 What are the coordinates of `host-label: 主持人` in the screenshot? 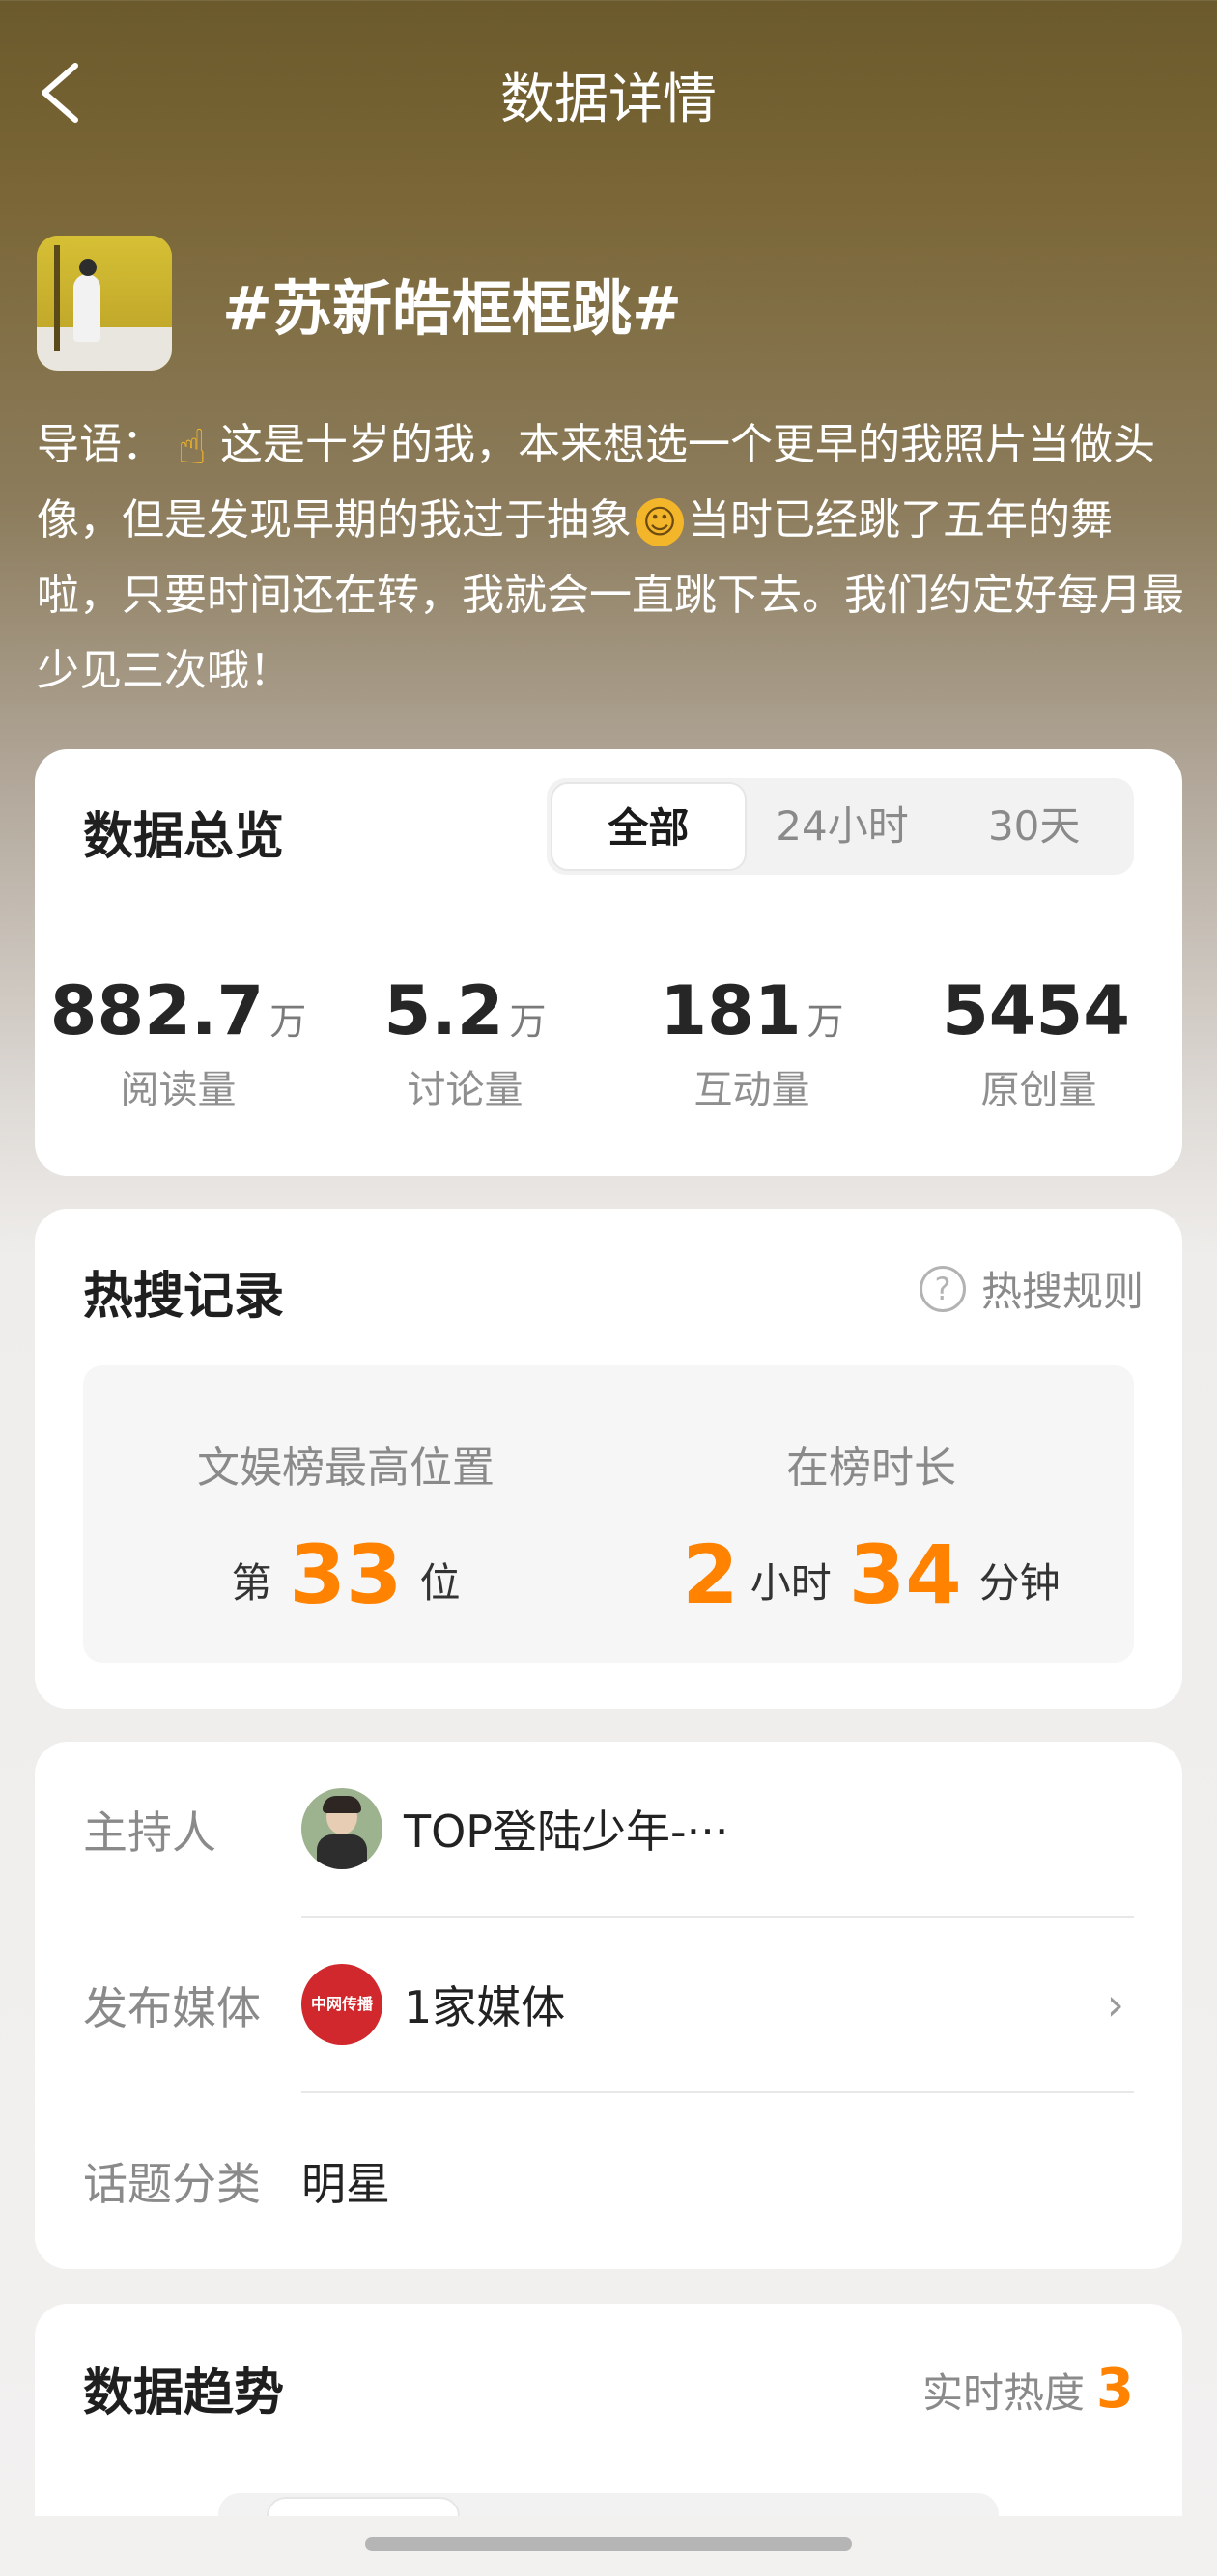 It's located at (149, 1833).